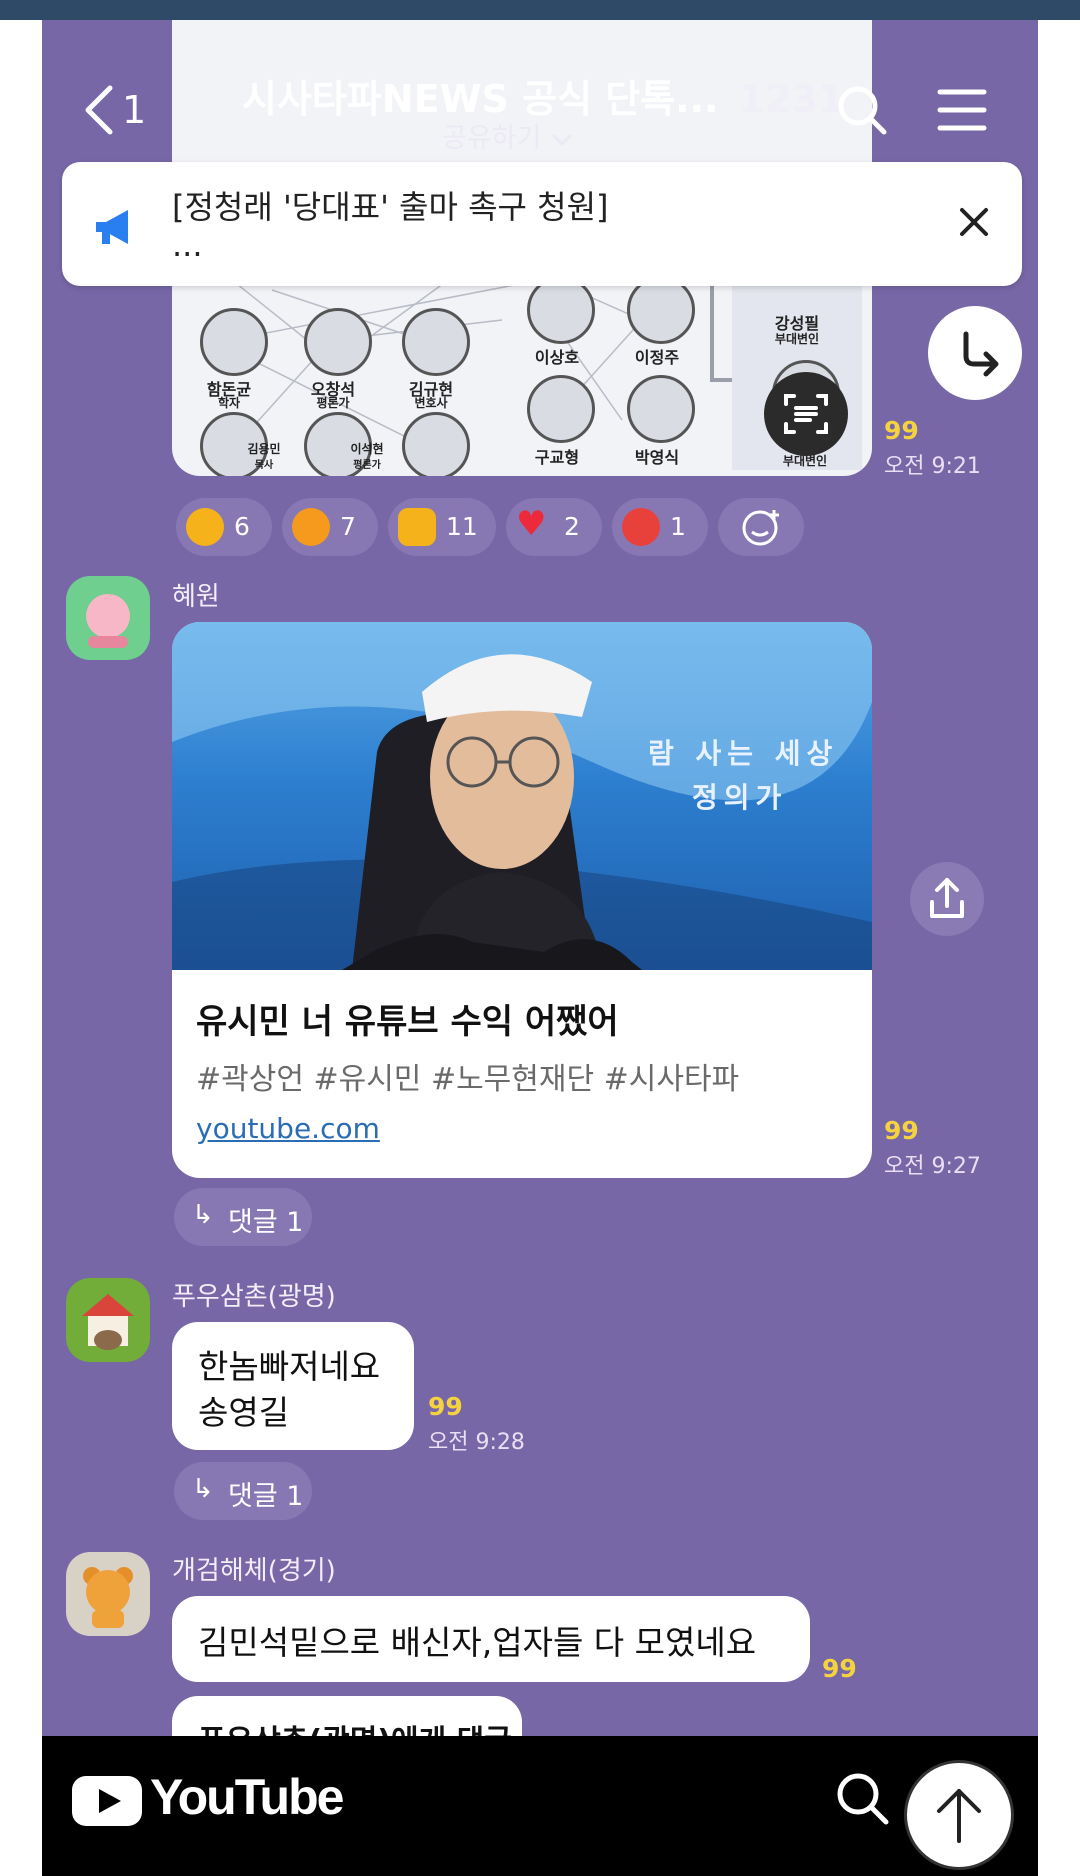 The image size is (1080, 1876). What do you see at coordinates (797, 339) in the screenshot?
I see `diagram-role: 부대변인` at bounding box center [797, 339].